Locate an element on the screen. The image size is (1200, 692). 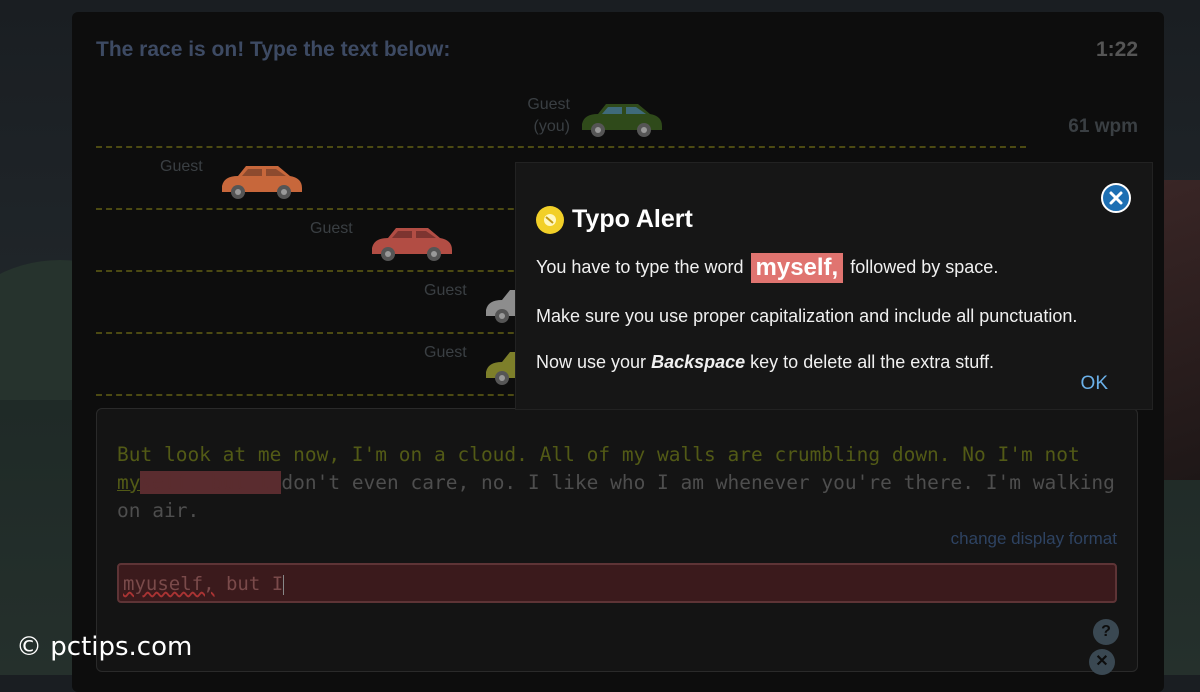
backspace-key-label: Backspace is located at coordinates (698, 362).